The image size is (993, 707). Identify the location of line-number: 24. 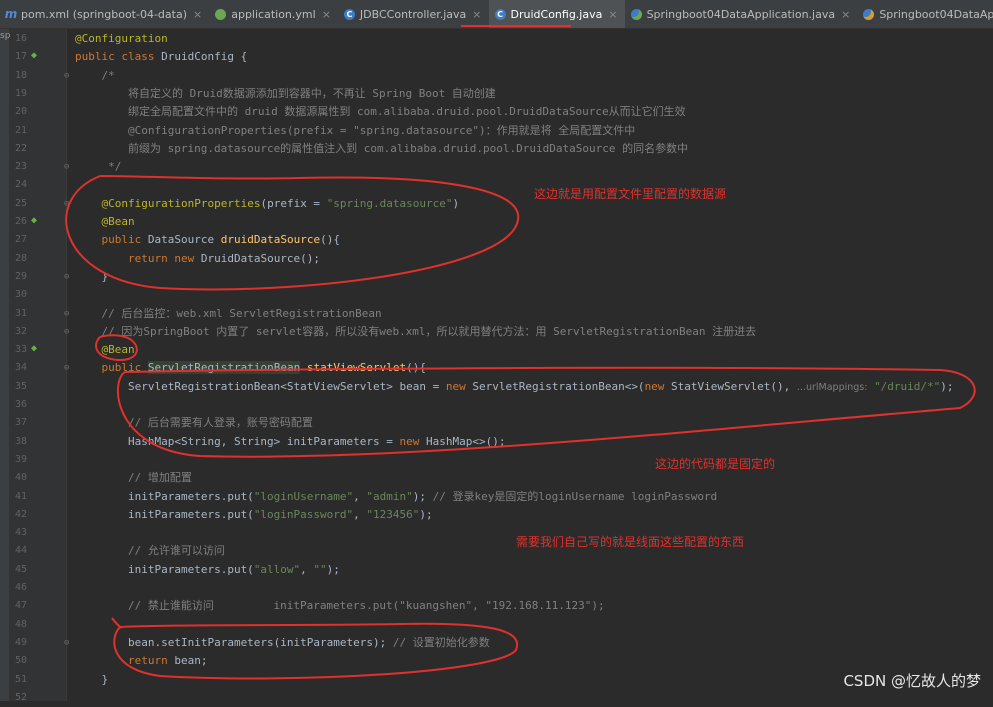
(21, 185).